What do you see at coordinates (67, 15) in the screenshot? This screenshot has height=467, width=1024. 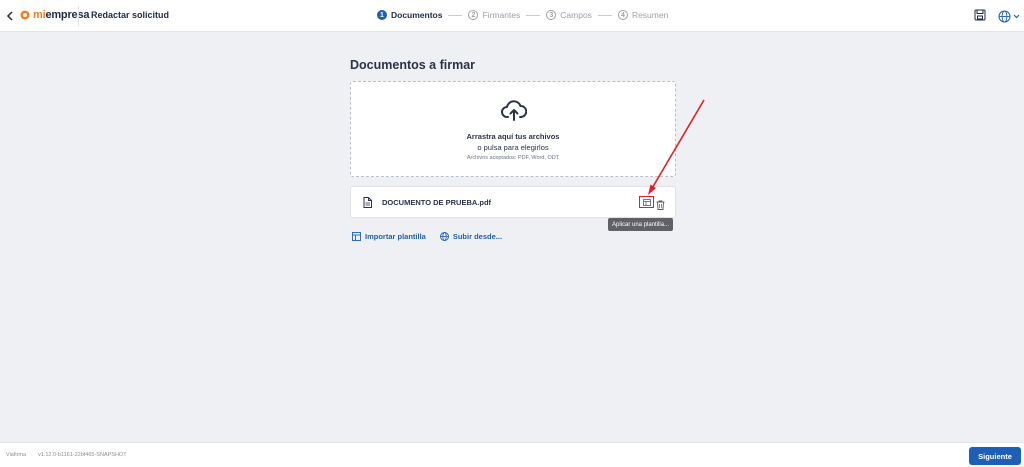 I see `logo-suffix: empresa` at bounding box center [67, 15].